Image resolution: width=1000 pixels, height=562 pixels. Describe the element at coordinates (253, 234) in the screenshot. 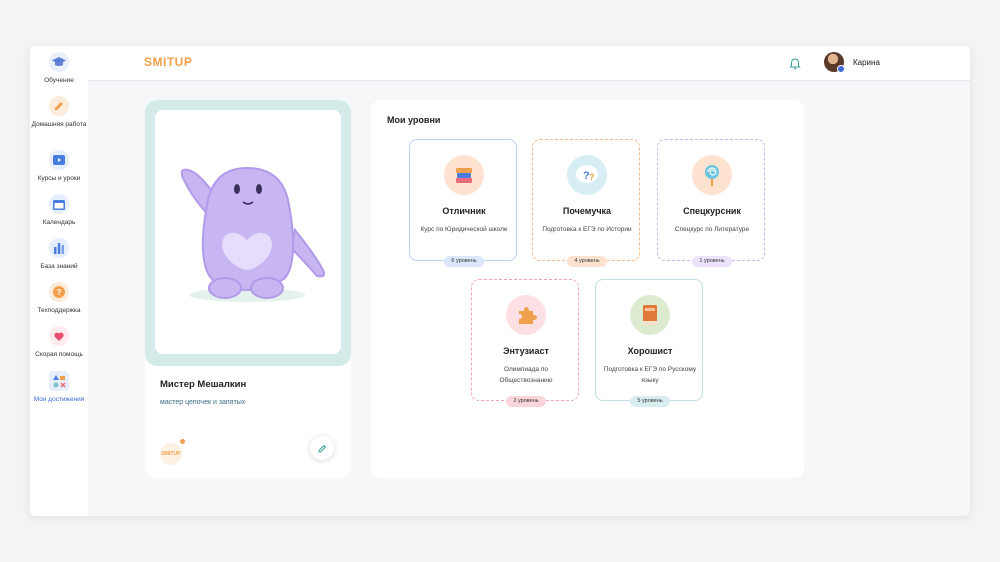

I see `mascot-icon` at that location.